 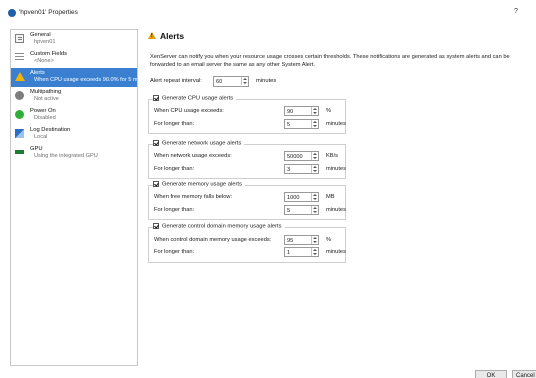 I want to click on network-threshold-value: 50000, so click(x=295, y=157).